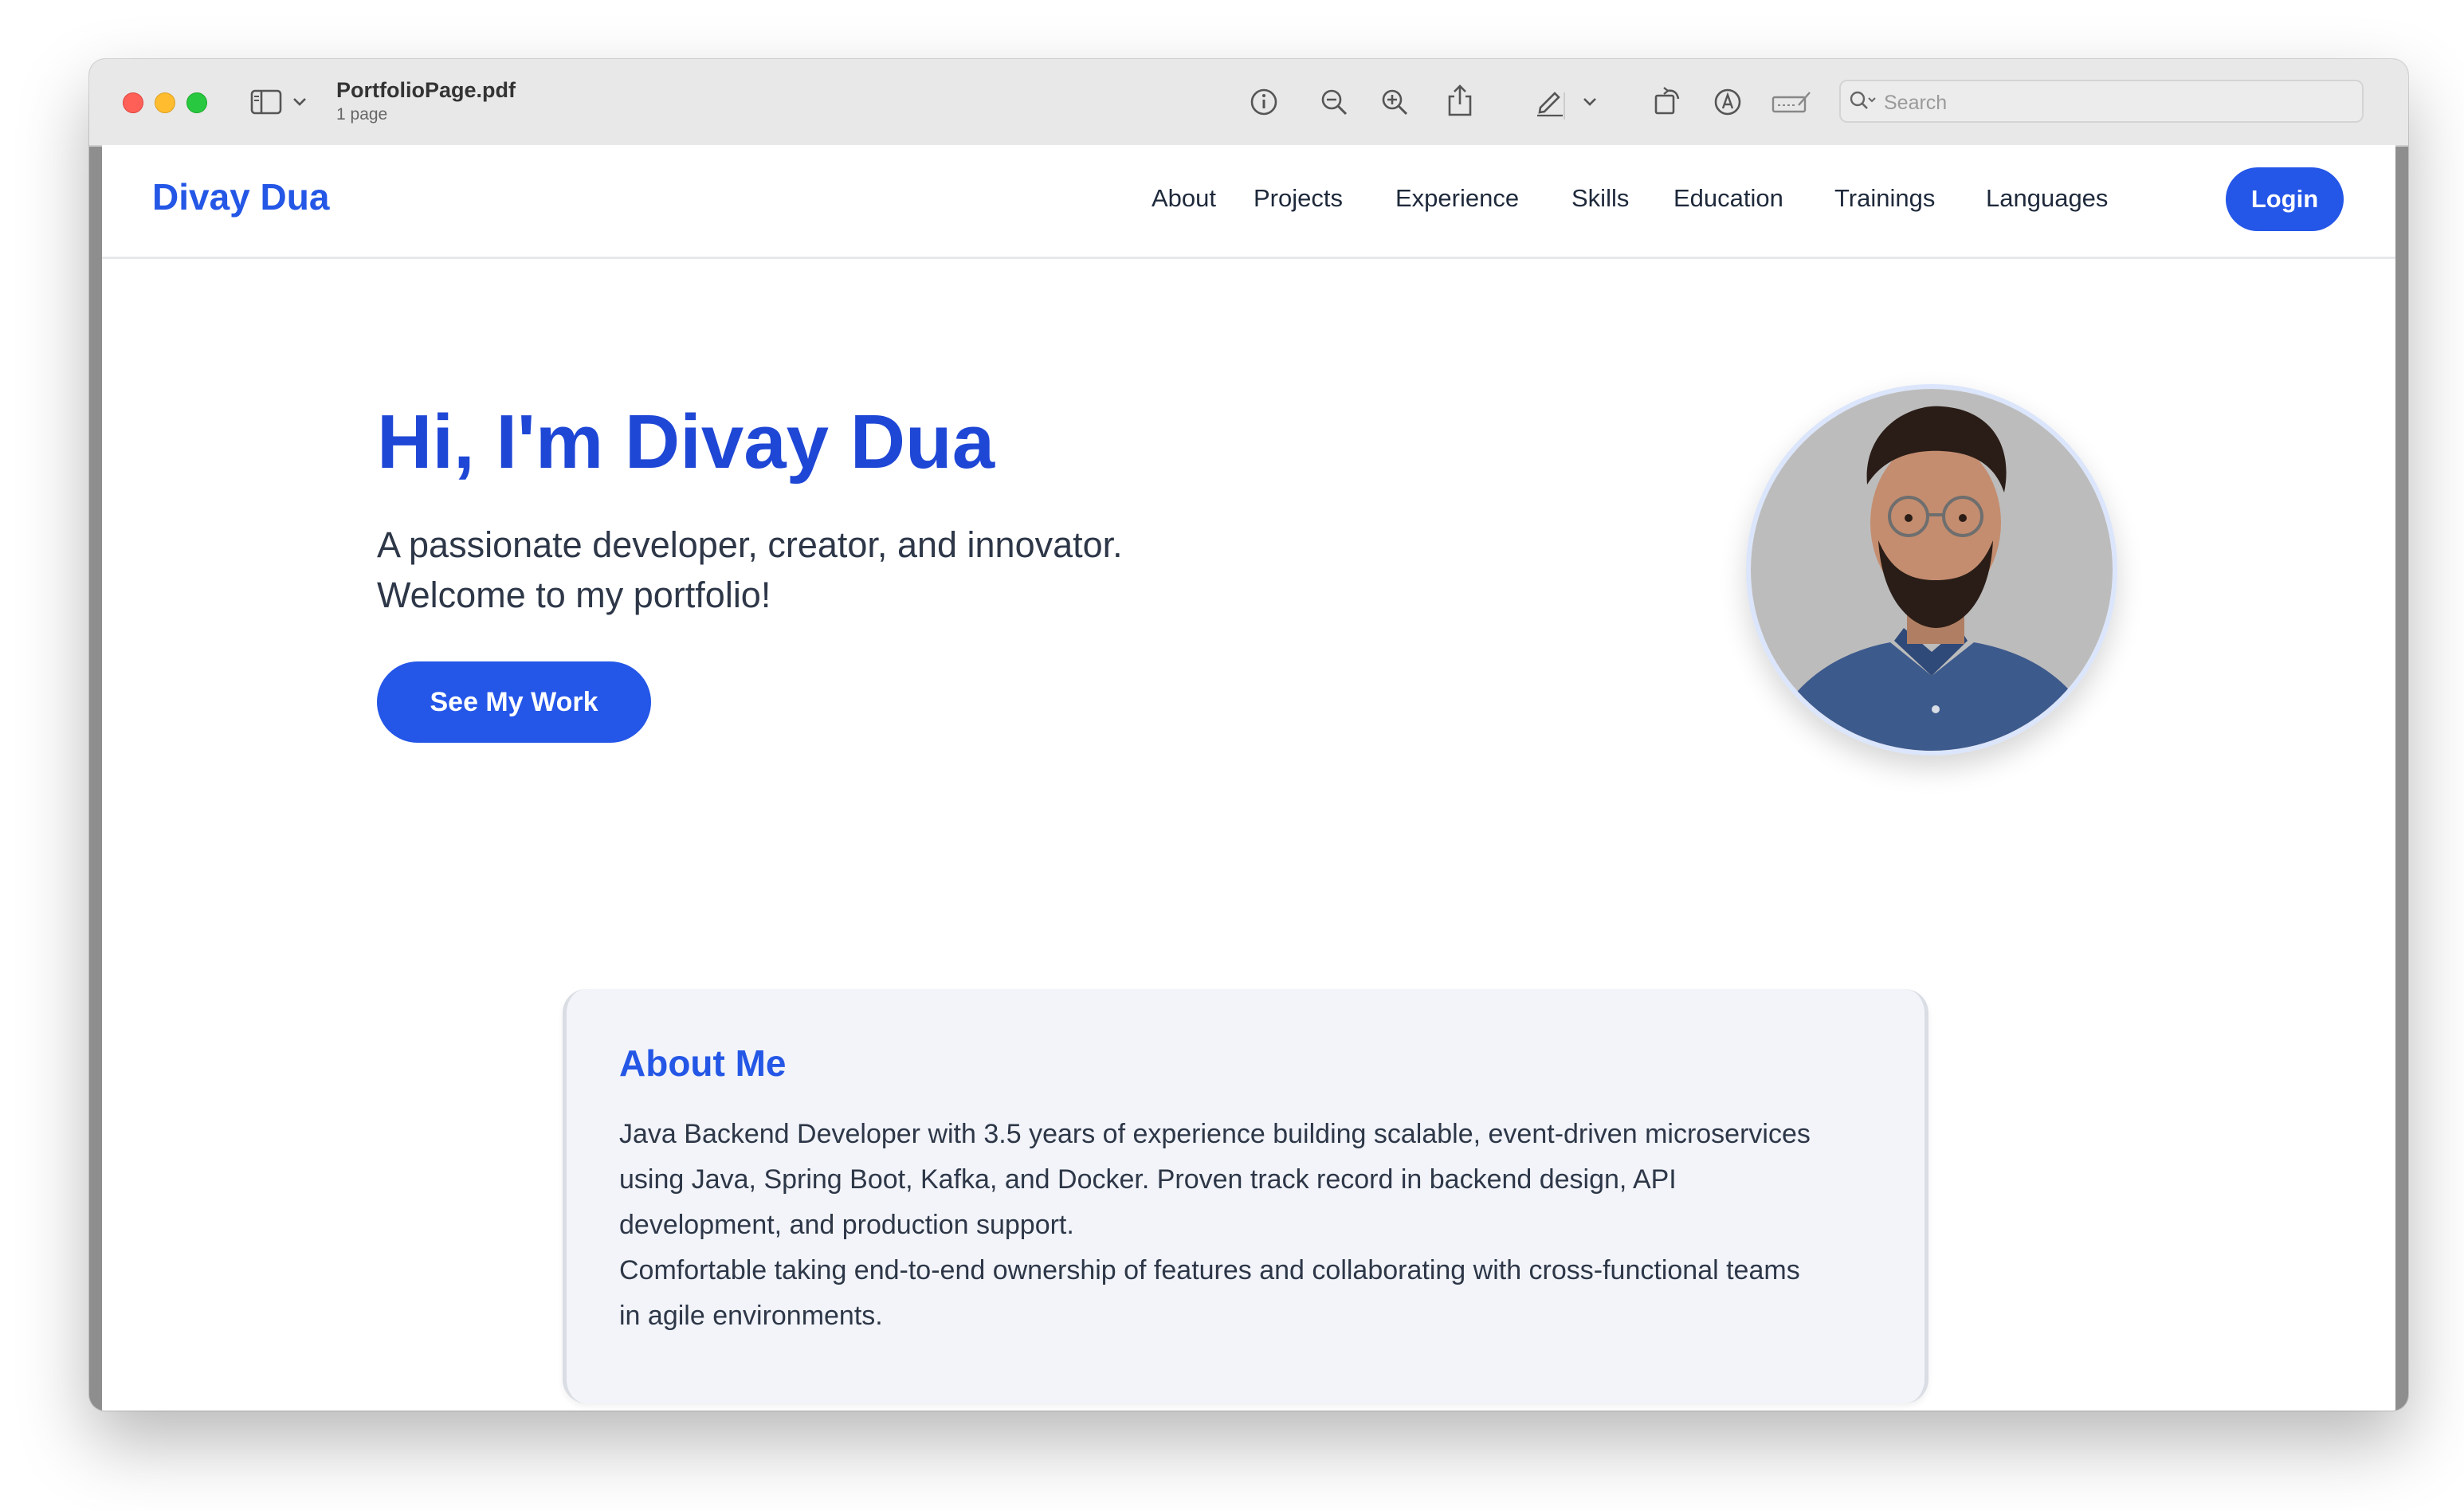 This screenshot has width=2464, height=1511. I want to click on pencil-icon, so click(1550, 101).